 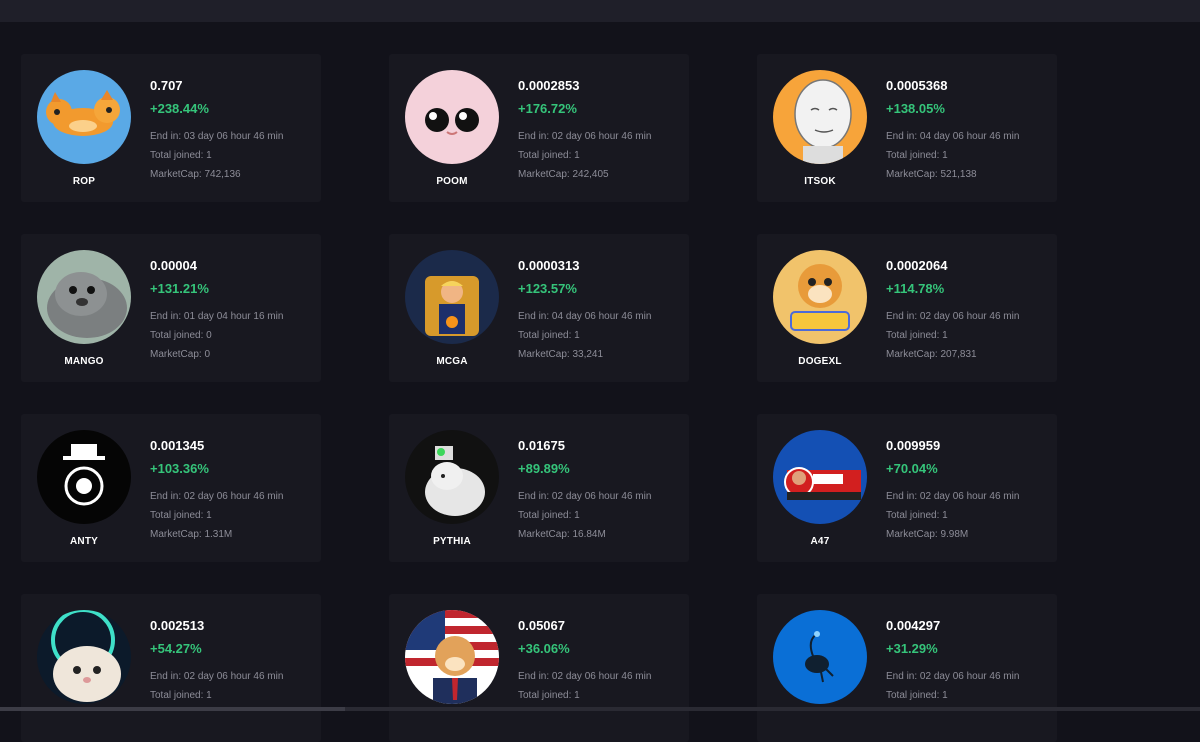 I want to click on token-end-time: End in: 01 day 04 hour 16 min, so click(x=217, y=316).